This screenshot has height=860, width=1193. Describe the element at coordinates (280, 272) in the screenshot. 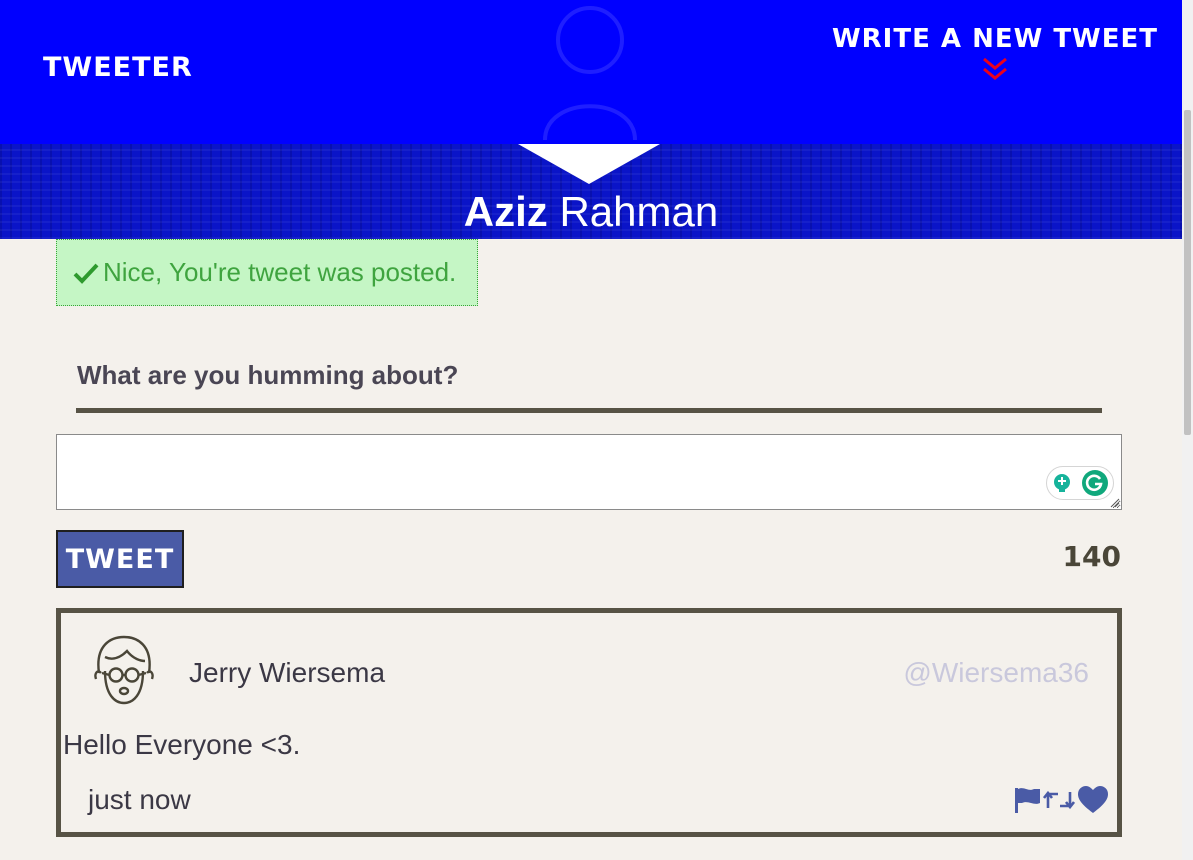

I see `flash-text: Nice, You're tweet was posted.` at that location.